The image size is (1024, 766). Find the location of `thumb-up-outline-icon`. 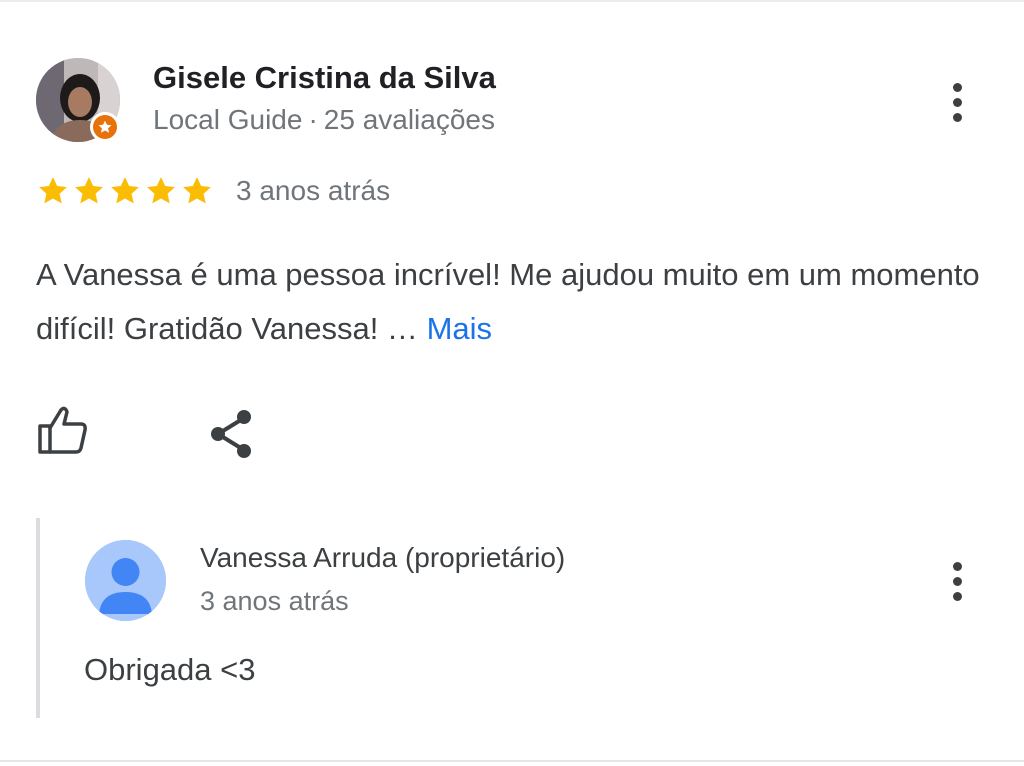

thumb-up-outline-icon is located at coordinates (62, 430).